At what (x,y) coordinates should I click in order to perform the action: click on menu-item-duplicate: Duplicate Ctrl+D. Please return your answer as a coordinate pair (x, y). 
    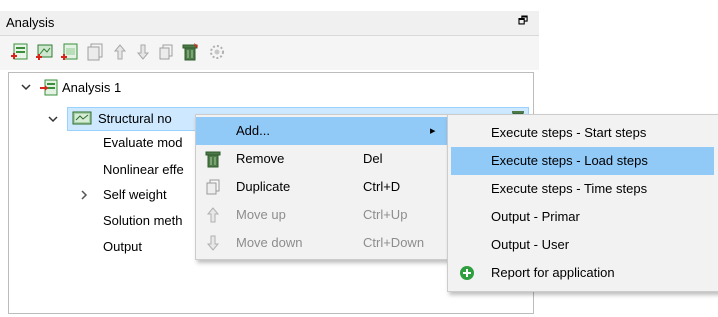
    Looking at the image, I should click on (322, 187).